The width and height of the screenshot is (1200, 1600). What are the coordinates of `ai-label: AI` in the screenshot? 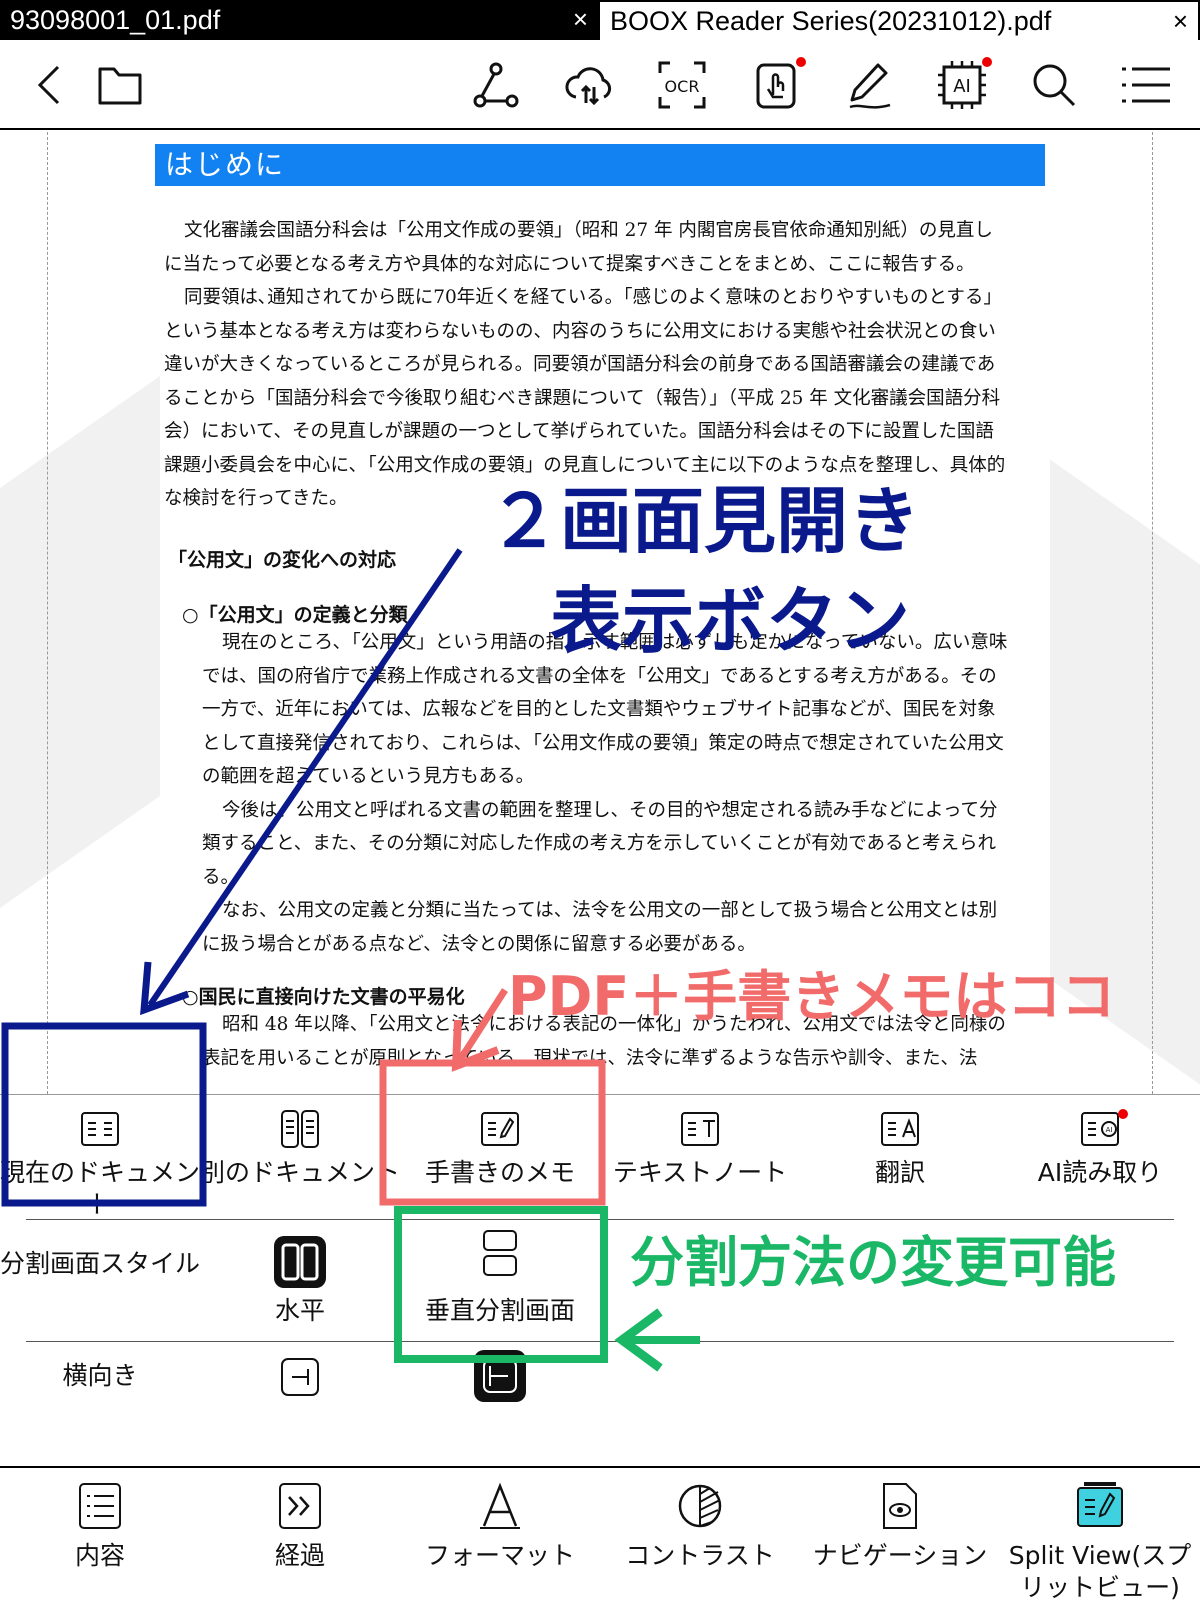 It's located at (962, 86).